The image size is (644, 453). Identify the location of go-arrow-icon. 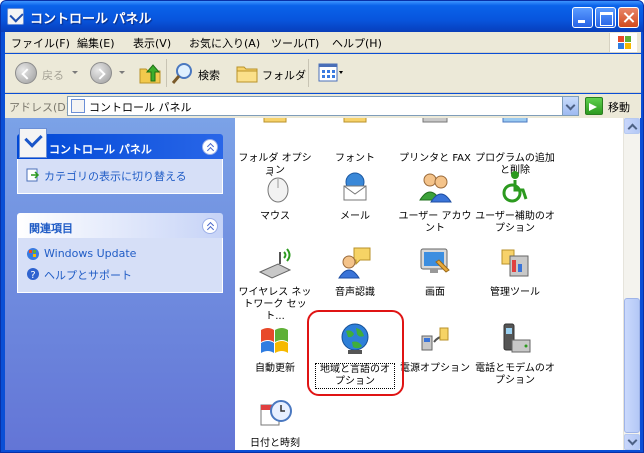
(594, 106).